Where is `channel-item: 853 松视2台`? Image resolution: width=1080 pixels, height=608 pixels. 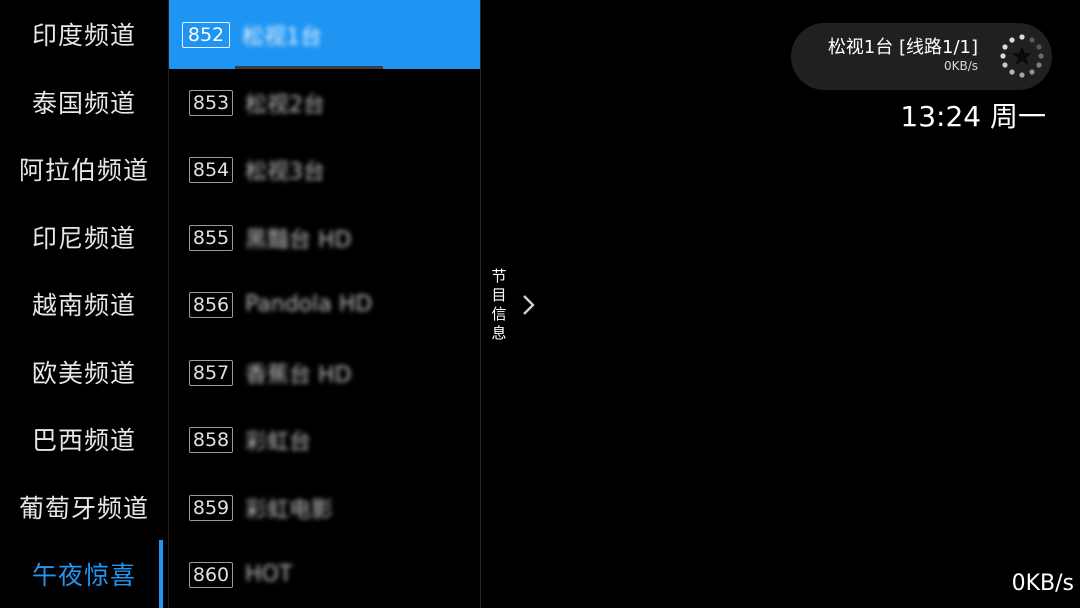
channel-item: 853 松视2台 is located at coordinates (324, 102).